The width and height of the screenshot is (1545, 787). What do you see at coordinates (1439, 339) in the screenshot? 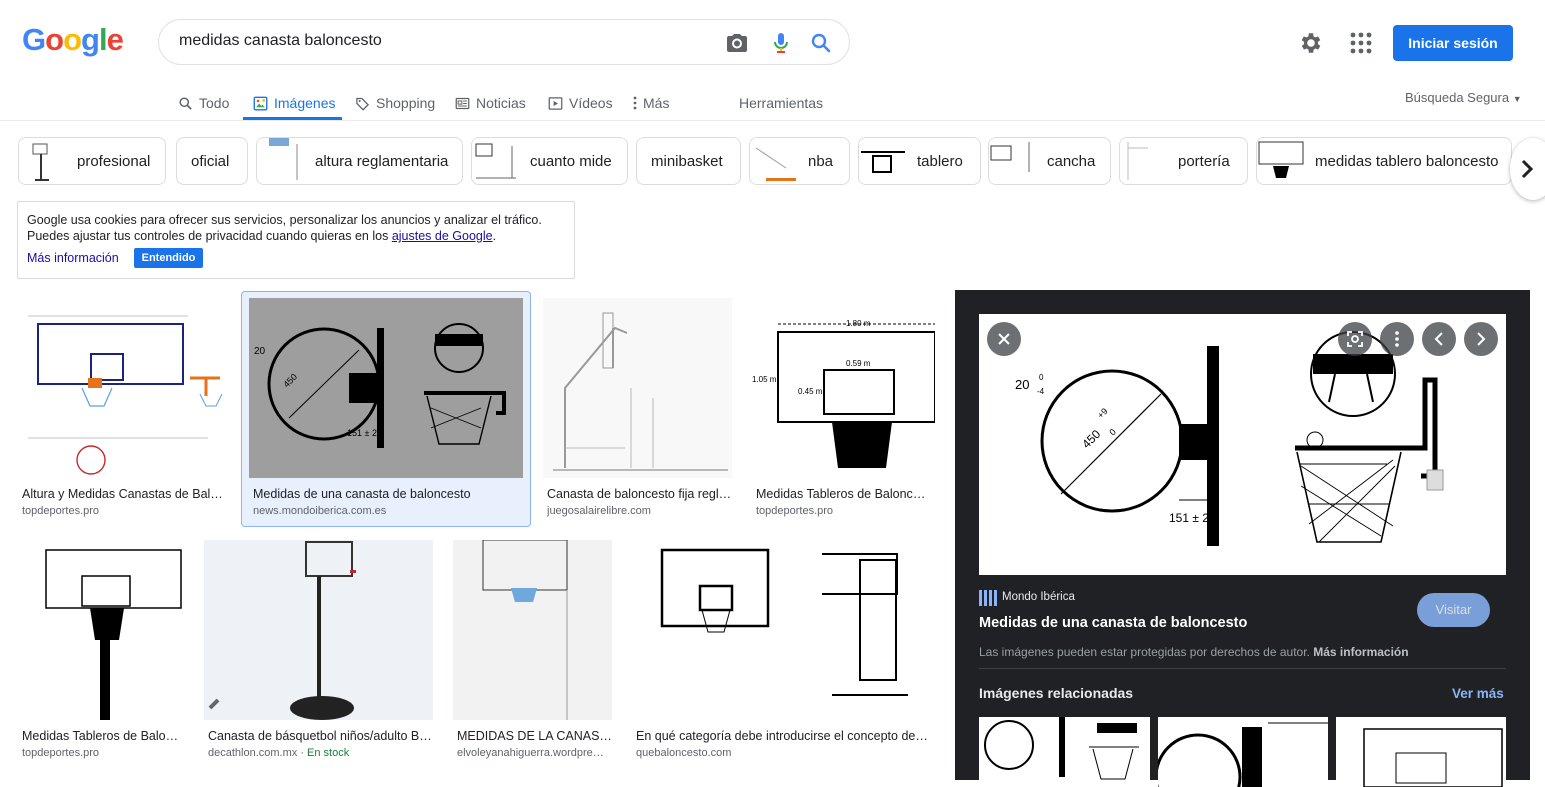
I see `previous-image-button` at bounding box center [1439, 339].